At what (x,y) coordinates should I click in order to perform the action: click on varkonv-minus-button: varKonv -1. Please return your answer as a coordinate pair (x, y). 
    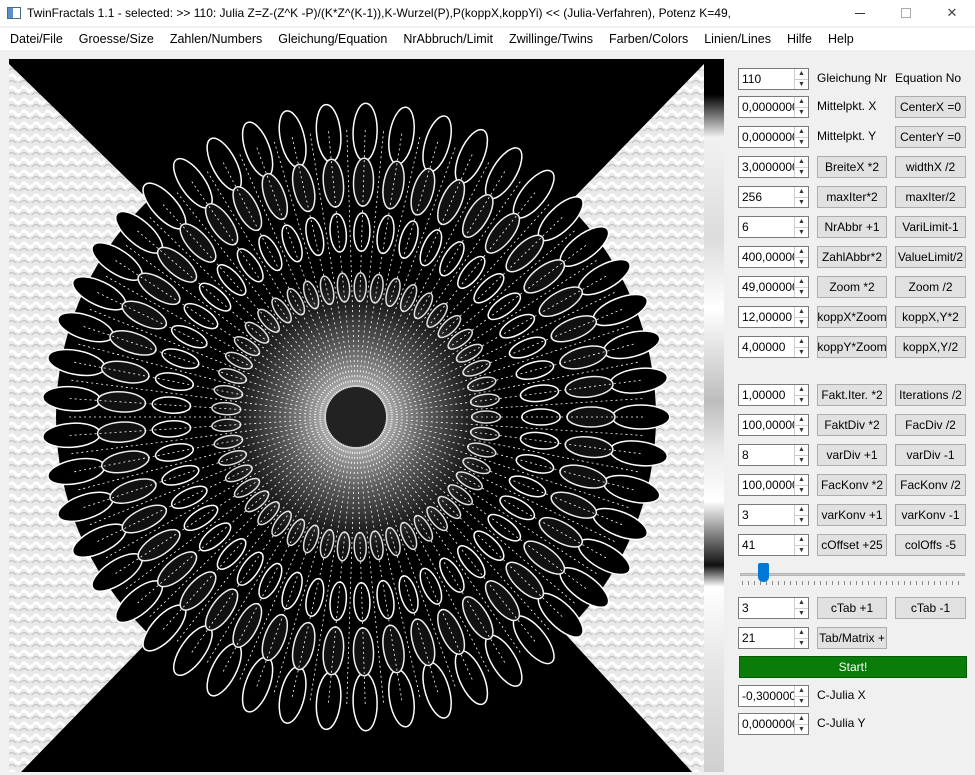
    Looking at the image, I should click on (930, 515).